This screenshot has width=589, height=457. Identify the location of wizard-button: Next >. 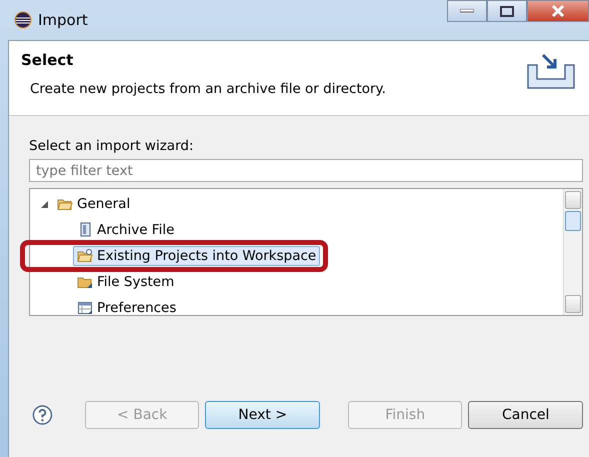
(262, 415).